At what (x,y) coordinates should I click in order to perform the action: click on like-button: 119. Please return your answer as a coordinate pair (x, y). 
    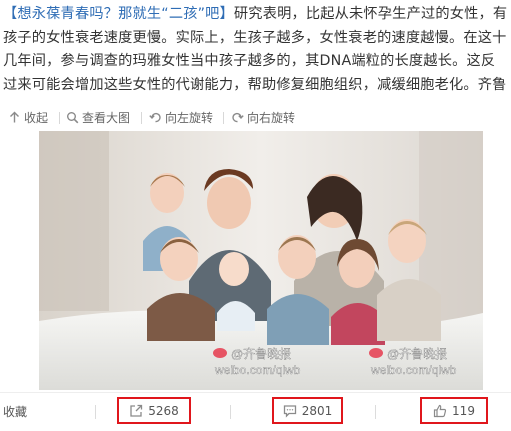
    Looking at the image, I should click on (454, 410).